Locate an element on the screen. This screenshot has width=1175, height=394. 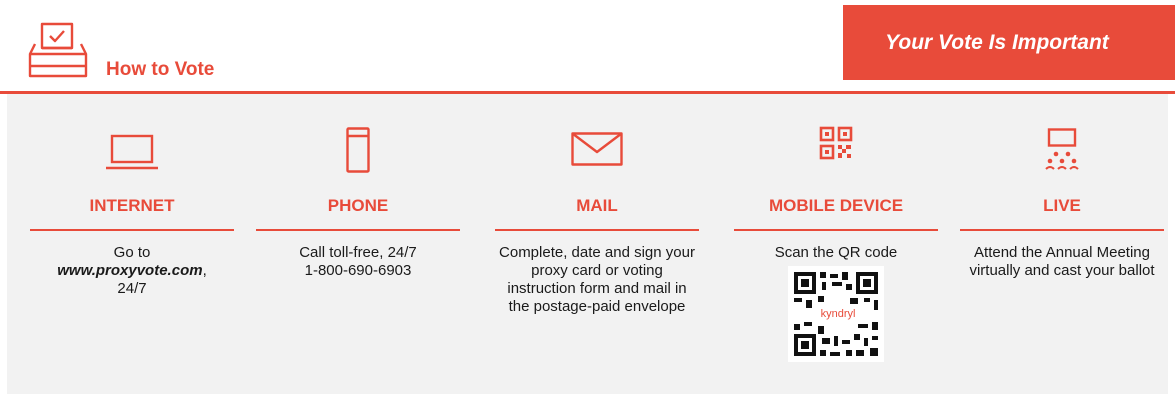
qr-code-image: kyndryl is located at coordinates (836, 314).